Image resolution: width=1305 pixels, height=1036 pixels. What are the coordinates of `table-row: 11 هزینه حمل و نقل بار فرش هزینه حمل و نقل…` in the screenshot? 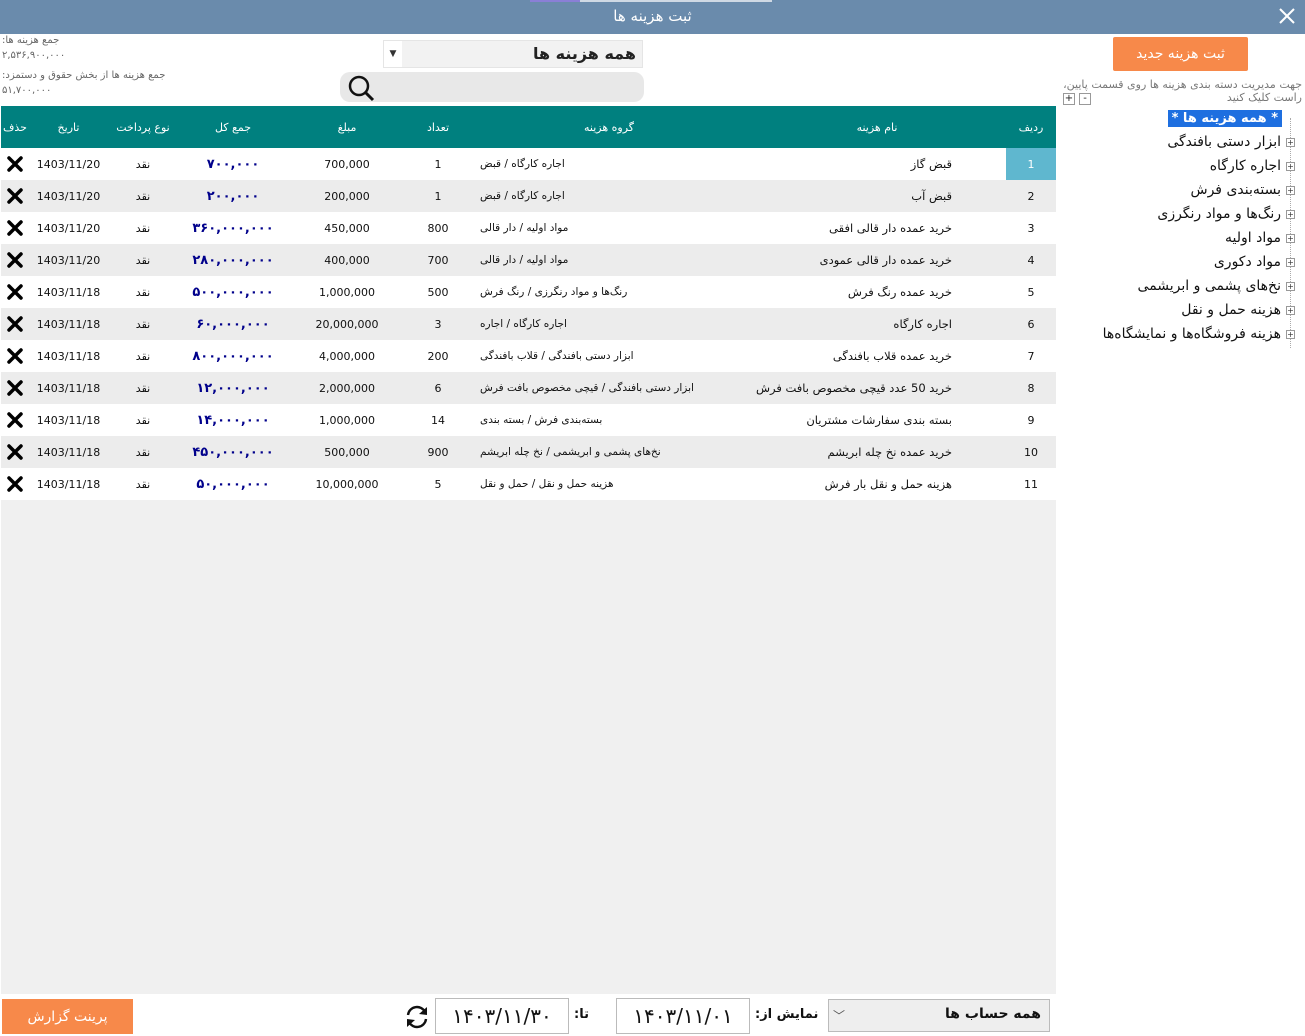 It's located at (528, 484).